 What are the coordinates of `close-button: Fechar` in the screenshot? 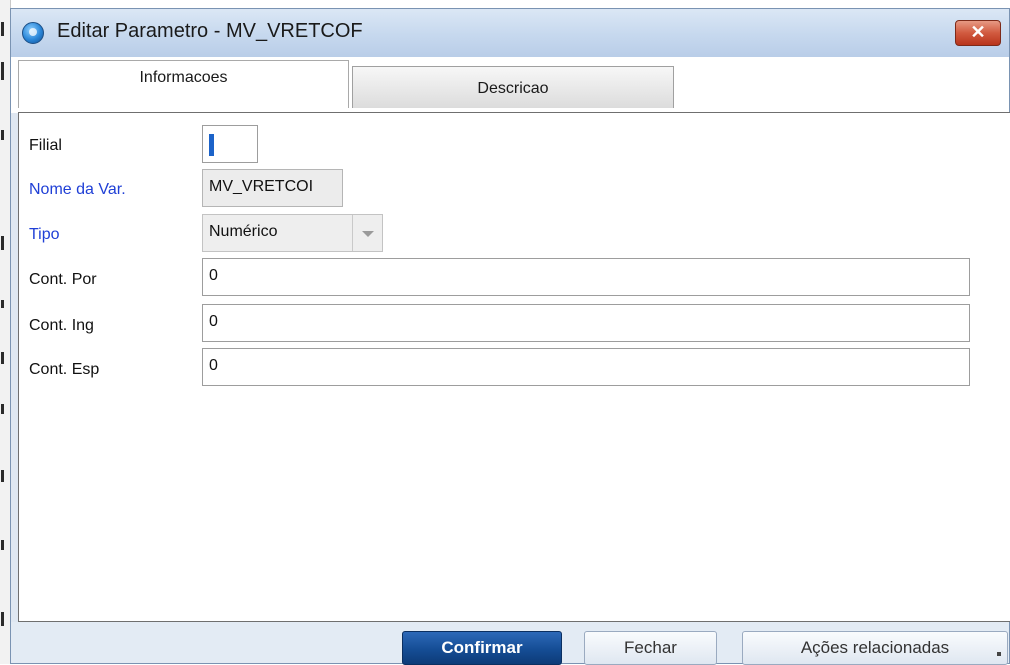 It's located at (650, 648).